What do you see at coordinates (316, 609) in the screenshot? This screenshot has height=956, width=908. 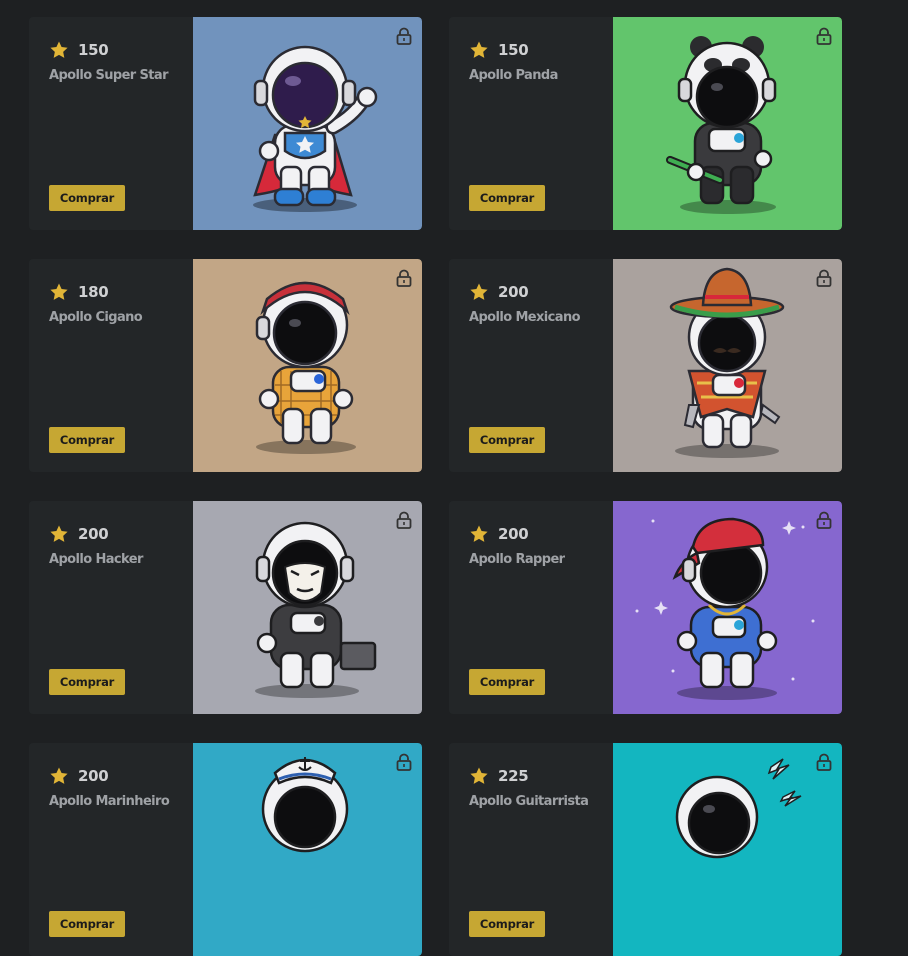 I see `astronaut-hacker-illustration` at bounding box center [316, 609].